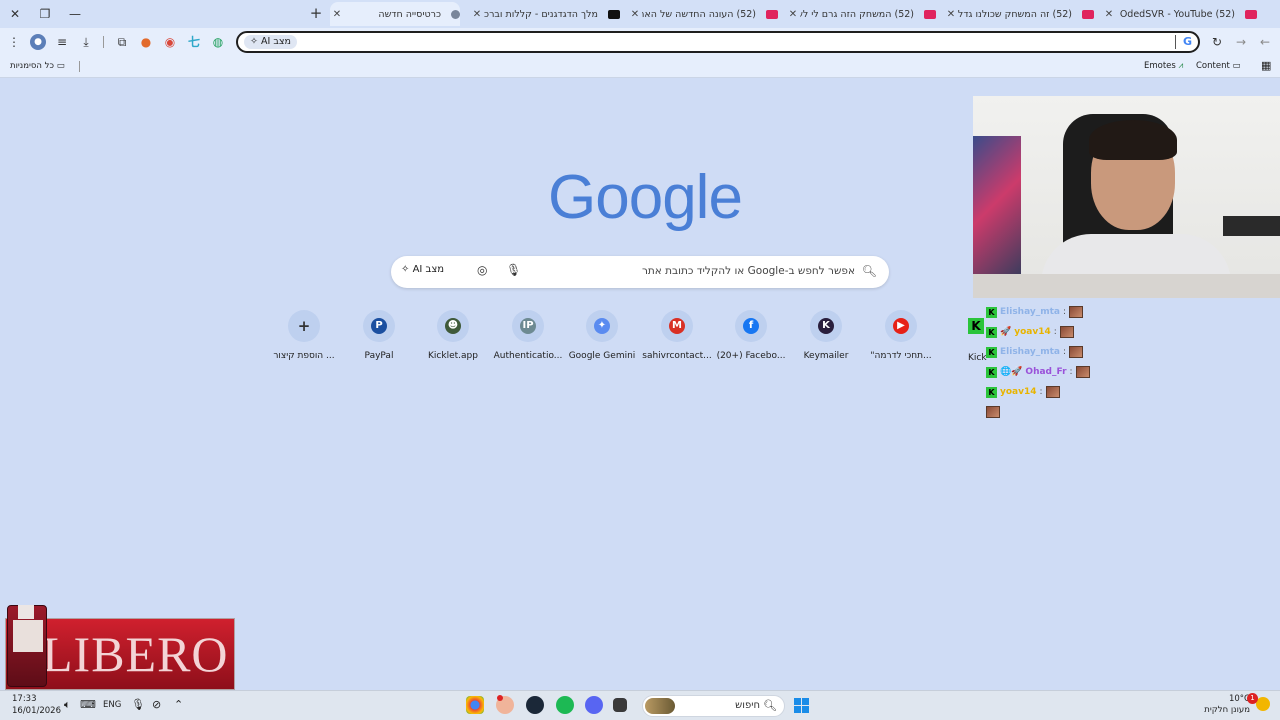 Image resolution: width=1280 pixels, height=720 pixels. What do you see at coordinates (67, 705) in the screenshot?
I see `volume-icon: 🔈︎` at bounding box center [67, 705].